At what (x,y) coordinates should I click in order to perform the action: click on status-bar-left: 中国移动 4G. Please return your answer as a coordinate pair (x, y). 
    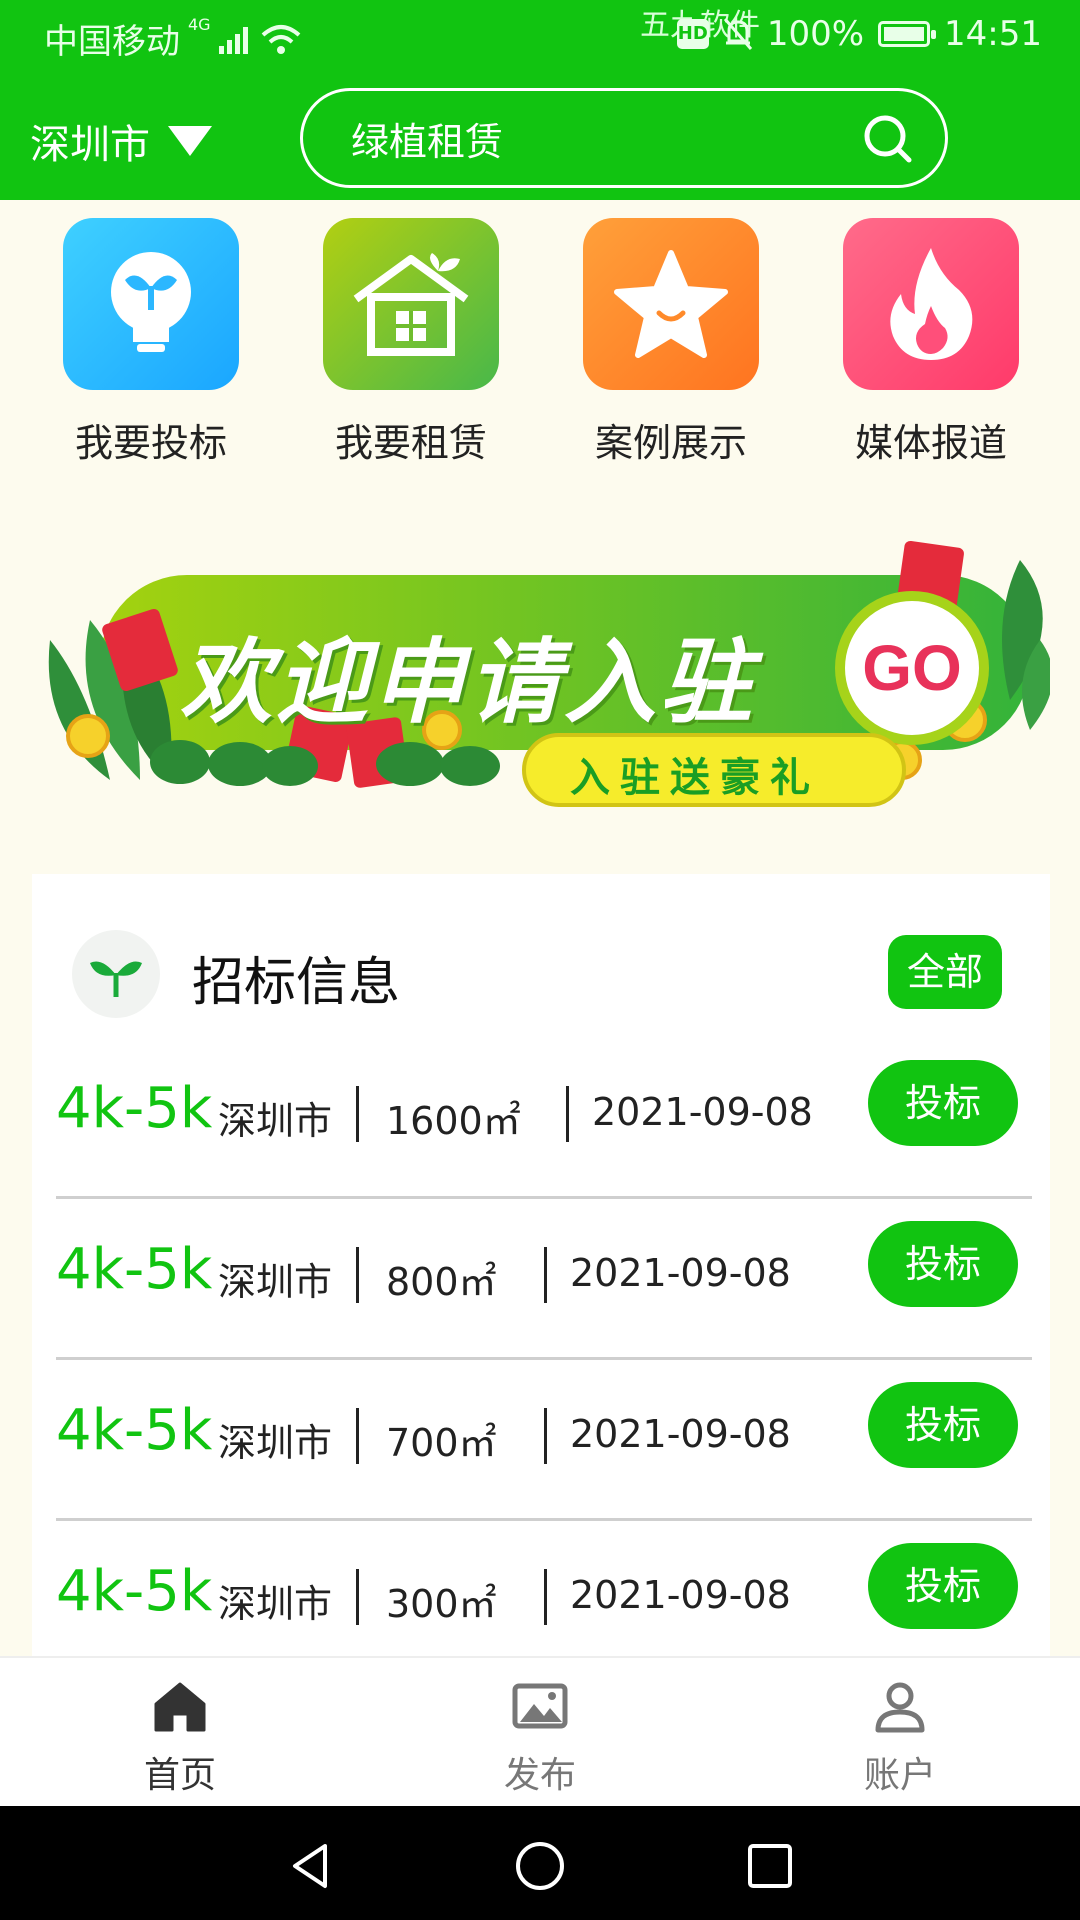
    Looking at the image, I should click on (172, 38).